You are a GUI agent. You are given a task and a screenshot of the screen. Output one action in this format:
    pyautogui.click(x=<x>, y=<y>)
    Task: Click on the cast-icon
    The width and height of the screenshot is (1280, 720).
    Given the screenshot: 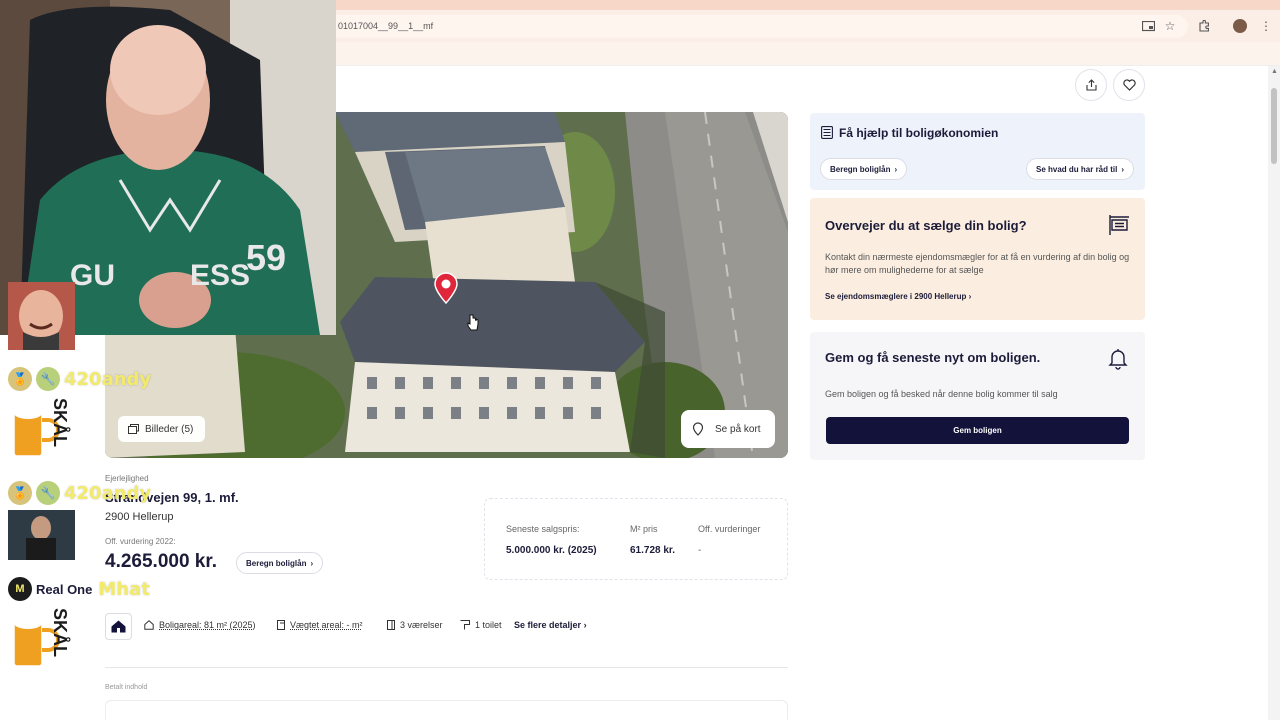 What is the action you would take?
    pyautogui.click(x=1148, y=26)
    